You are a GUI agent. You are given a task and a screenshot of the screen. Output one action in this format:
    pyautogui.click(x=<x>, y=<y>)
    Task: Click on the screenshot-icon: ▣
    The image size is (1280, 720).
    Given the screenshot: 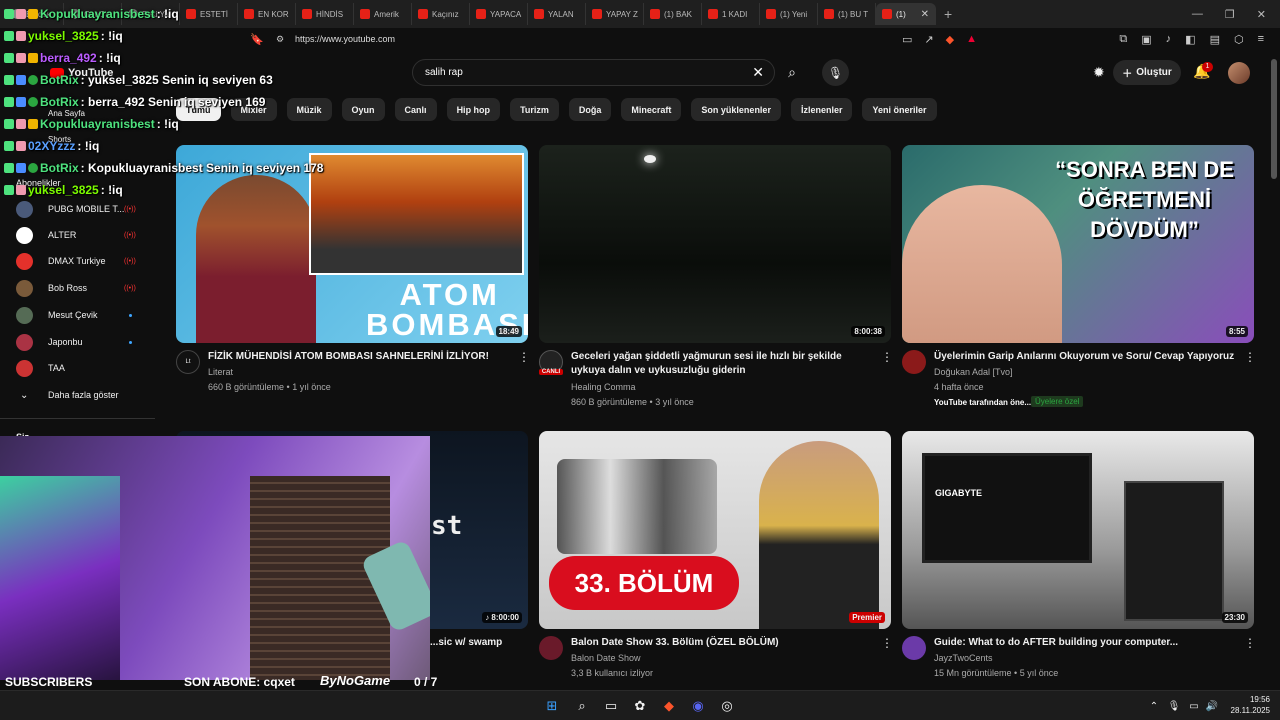 What is the action you would take?
    pyautogui.click(x=1146, y=39)
    